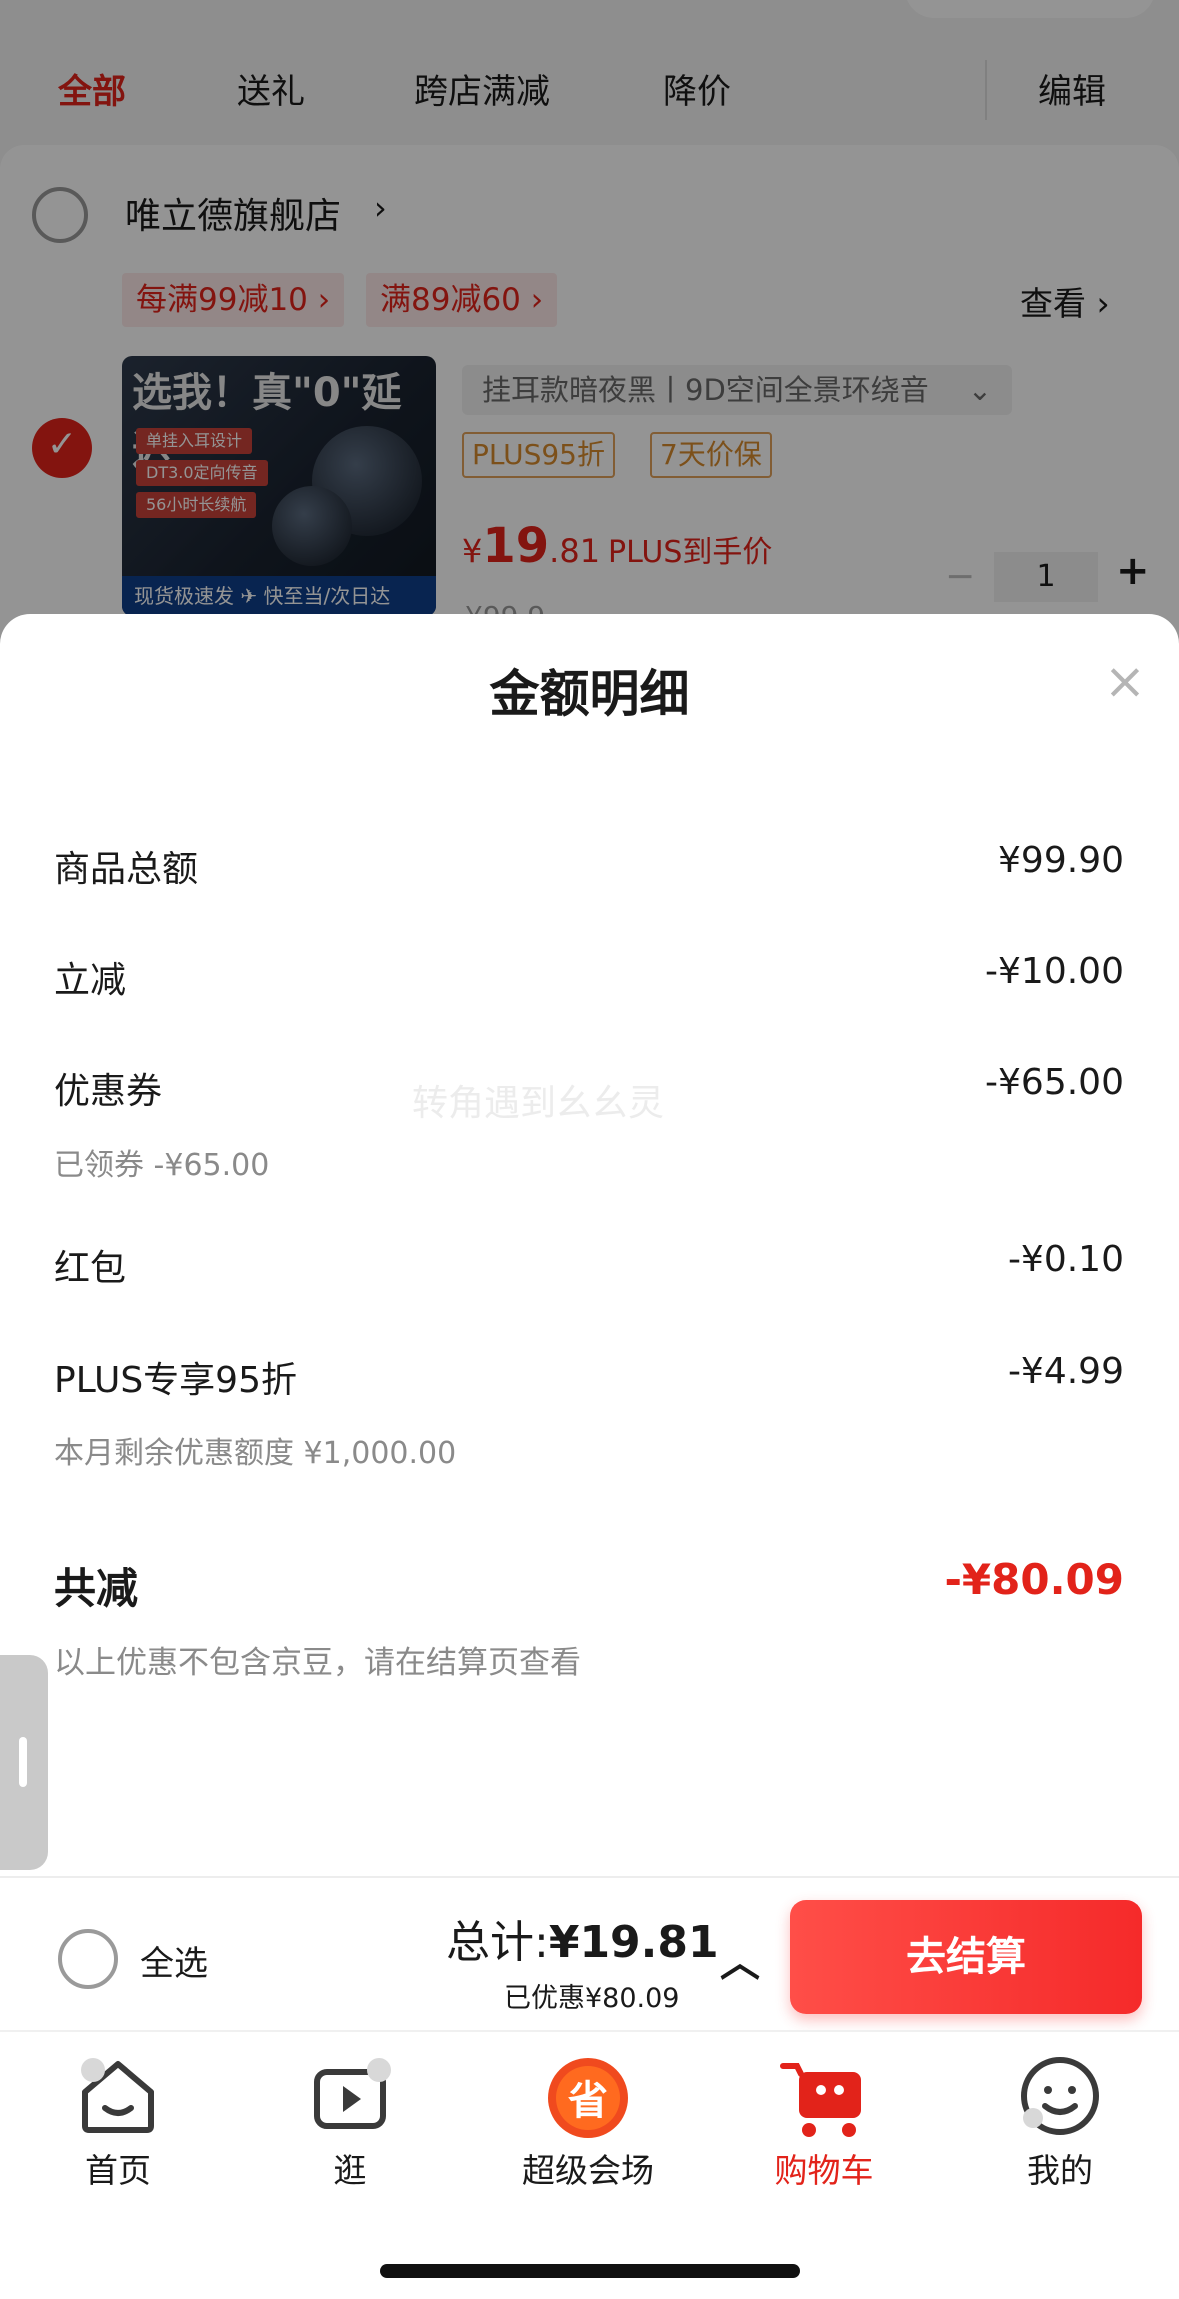 The image size is (1179, 2299). Describe the element at coordinates (162, 1165) in the screenshot. I see `row-sub-coupon: 已领券 -¥65.00` at that location.